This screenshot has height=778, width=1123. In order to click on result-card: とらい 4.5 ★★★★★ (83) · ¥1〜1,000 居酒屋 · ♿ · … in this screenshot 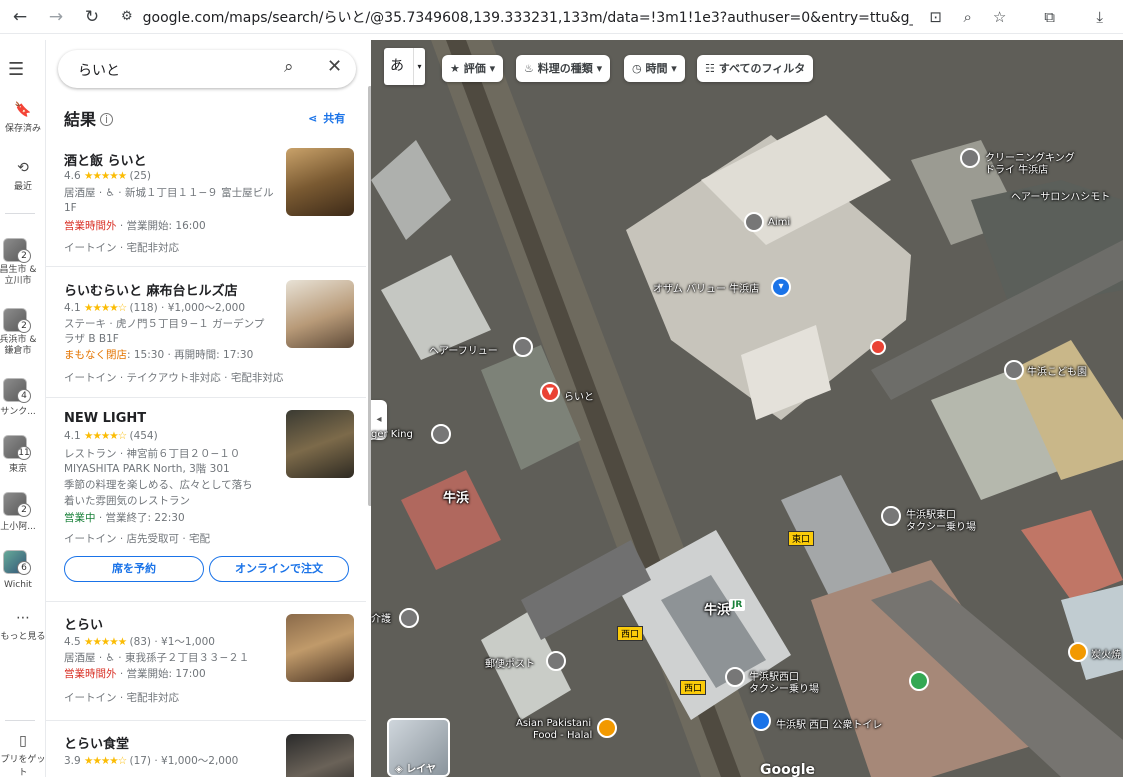, I will do `click(206, 661)`.